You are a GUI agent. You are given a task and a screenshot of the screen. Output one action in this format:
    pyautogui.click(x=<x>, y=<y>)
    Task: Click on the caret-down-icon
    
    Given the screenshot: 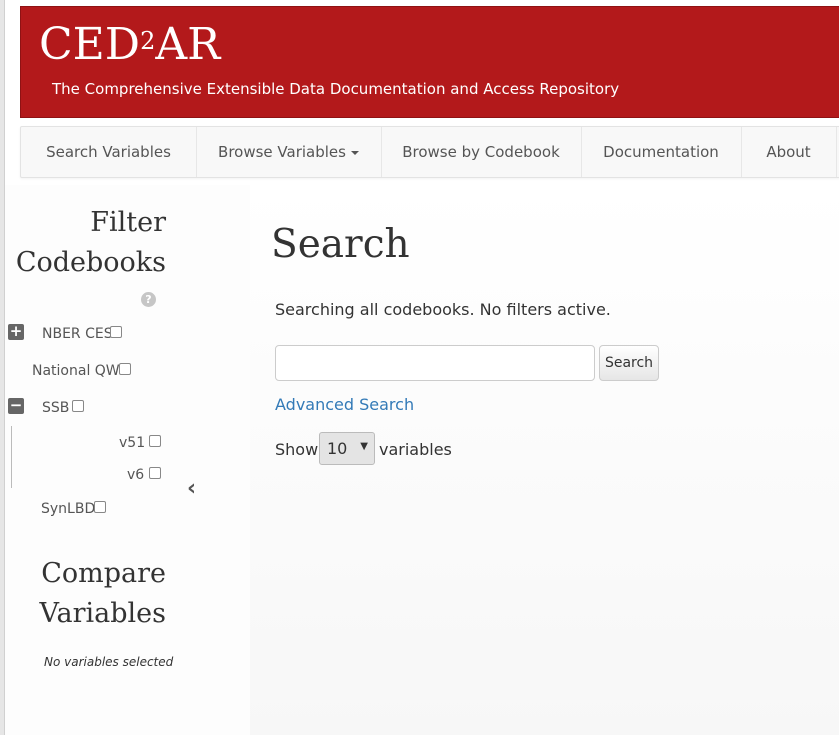 What is the action you would take?
    pyautogui.click(x=354, y=152)
    